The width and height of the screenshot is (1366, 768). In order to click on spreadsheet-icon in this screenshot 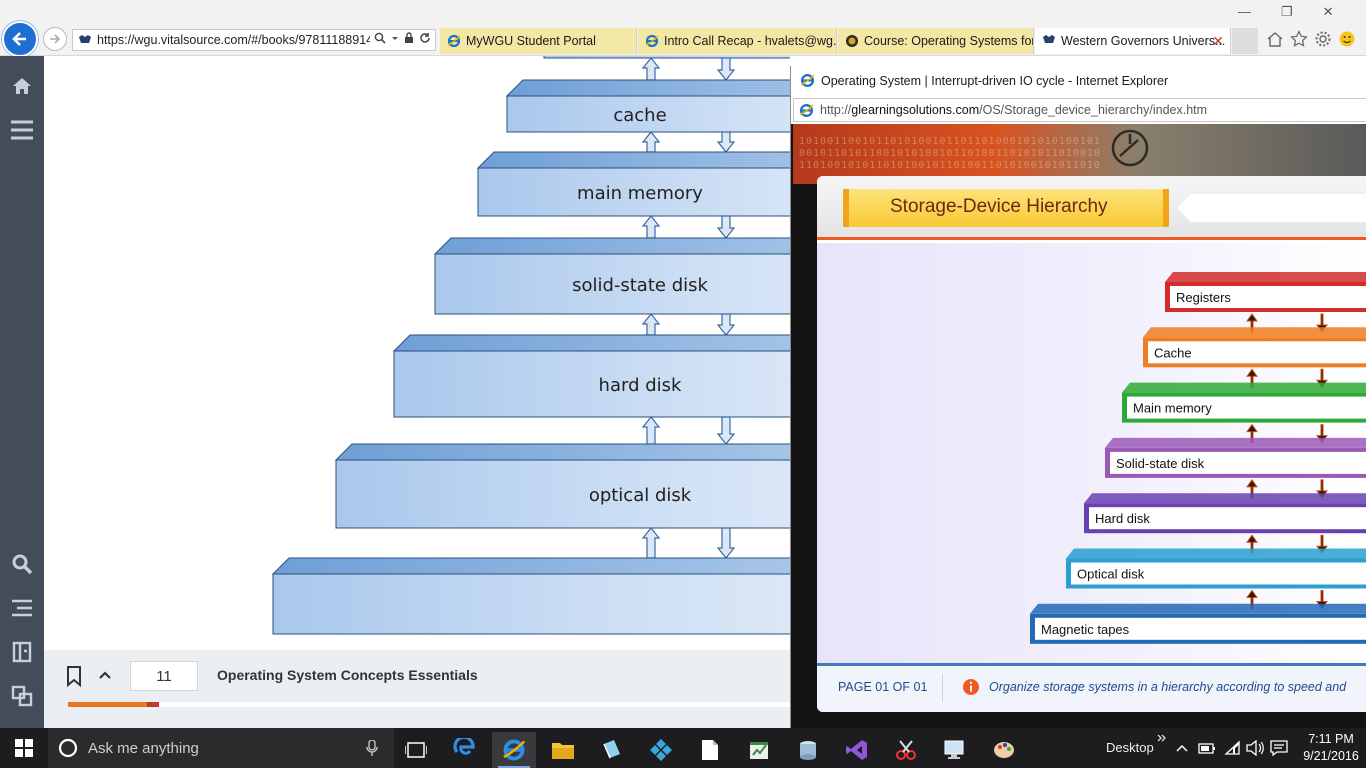, I will do `click(759, 750)`.